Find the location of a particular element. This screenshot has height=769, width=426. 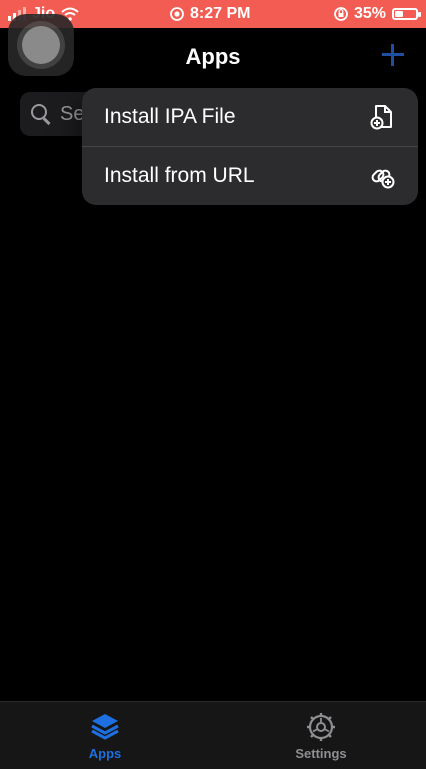

menu-item-install-url: Install from URL is located at coordinates (250, 176).